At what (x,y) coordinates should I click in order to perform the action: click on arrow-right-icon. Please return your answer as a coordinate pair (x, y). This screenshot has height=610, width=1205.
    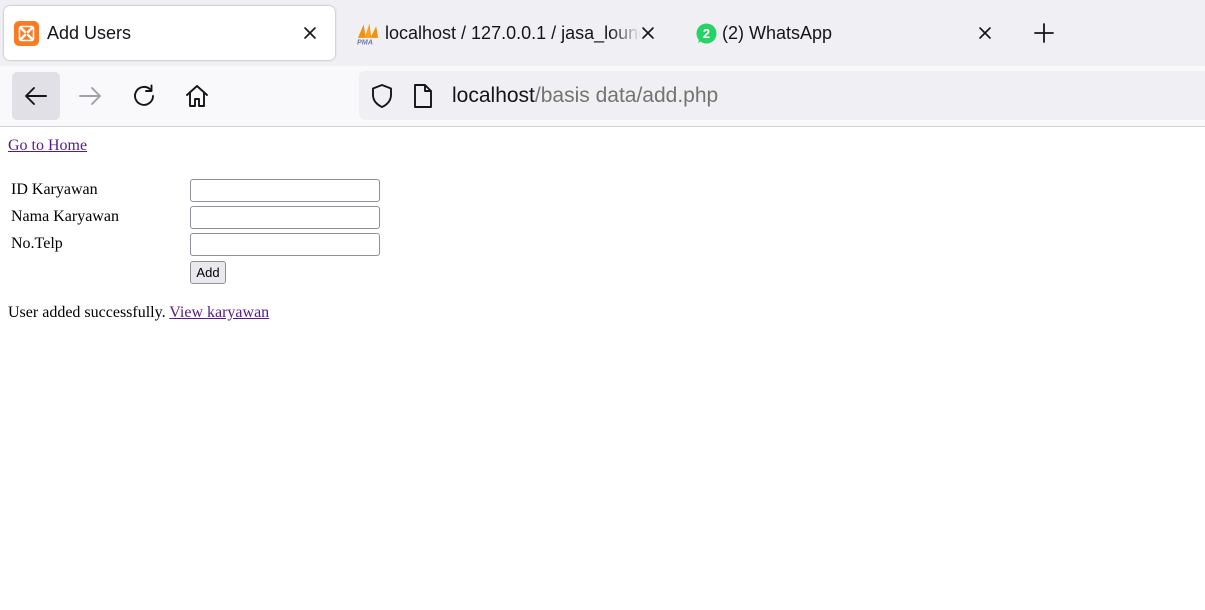
    Looking at the image, I should click on (90, 96).